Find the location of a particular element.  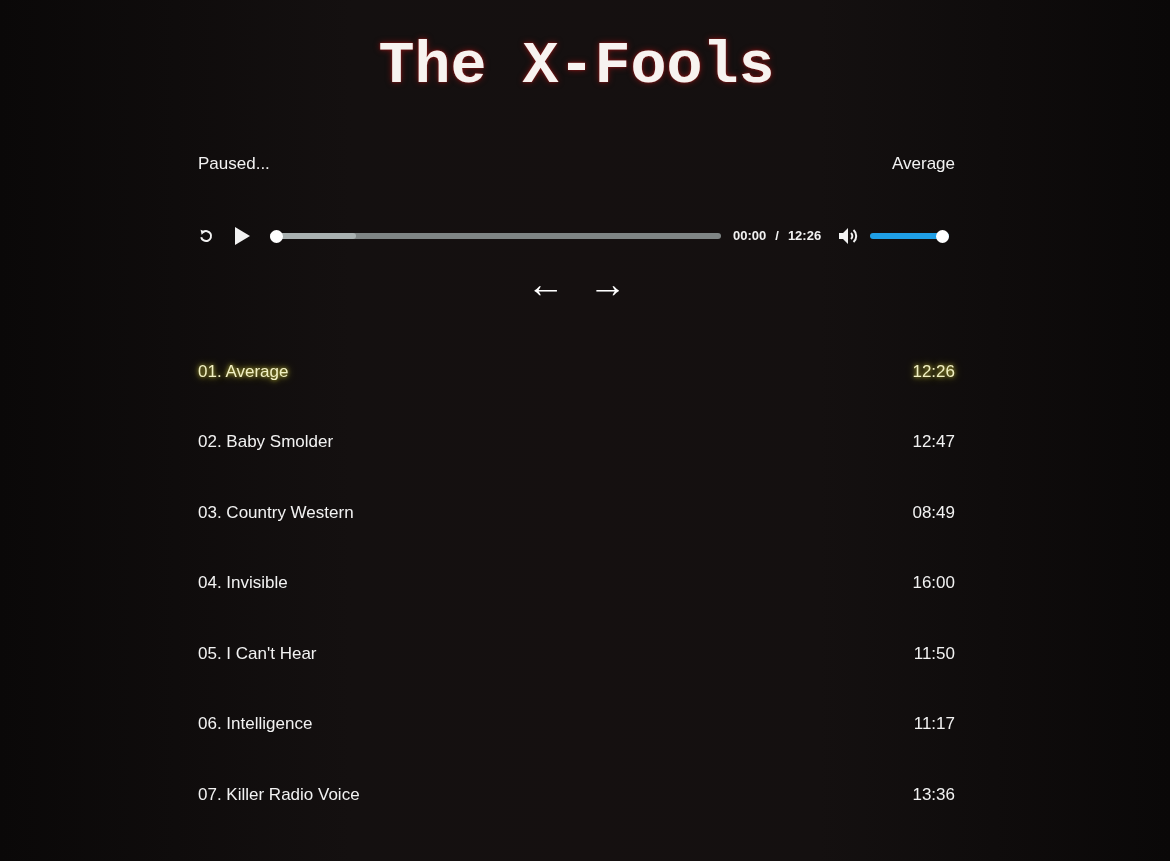

previous-track-button: ← is located at coordinates (545, 284).